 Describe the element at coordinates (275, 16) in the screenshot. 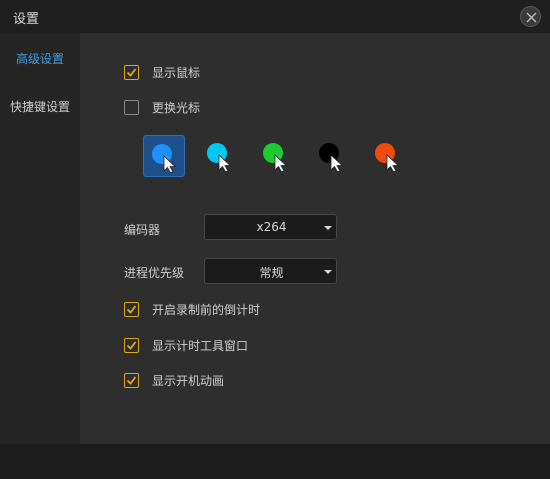

I see `title-bar: 设置` at that location.